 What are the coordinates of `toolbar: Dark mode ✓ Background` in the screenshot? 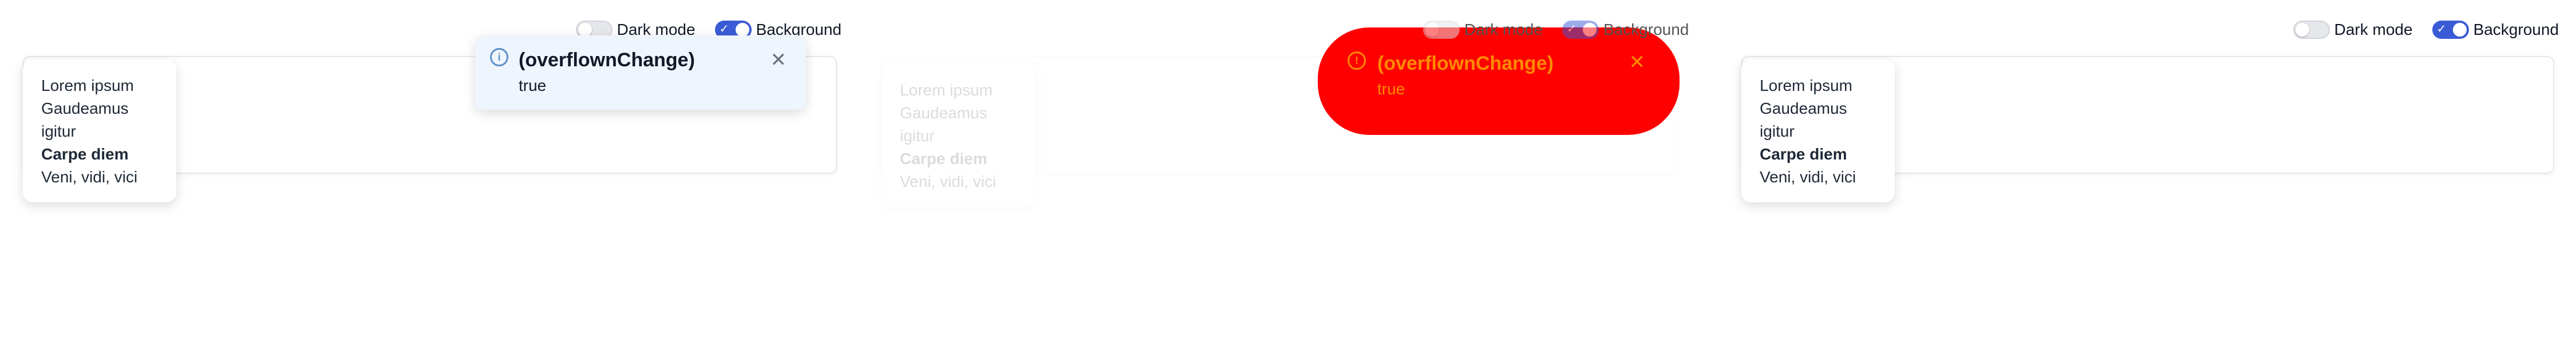 It's located at (2426, 30).